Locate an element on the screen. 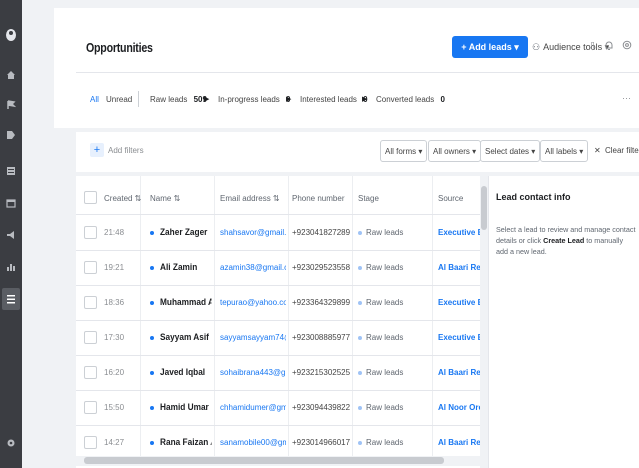 This screenshot has width=639, height=468. tab-in-progress-label: In-progress leads is located at coordinates (249, 99).